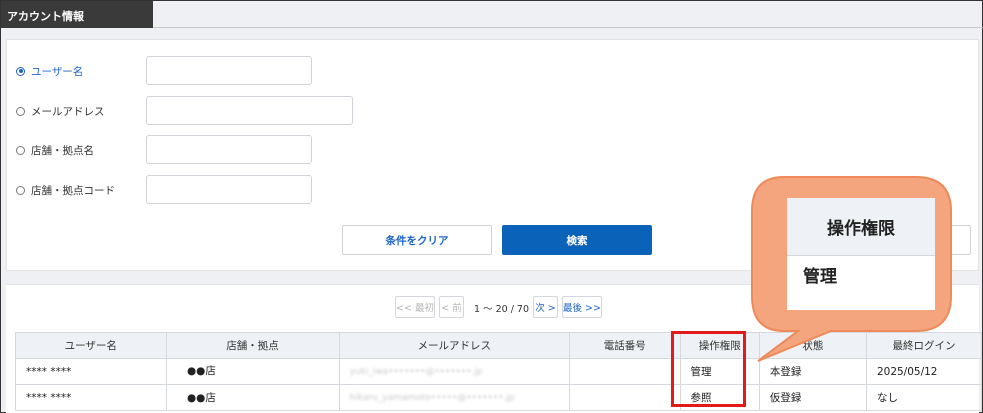  I want to click on col-header-email: メールアドレス, so click(454, 345).